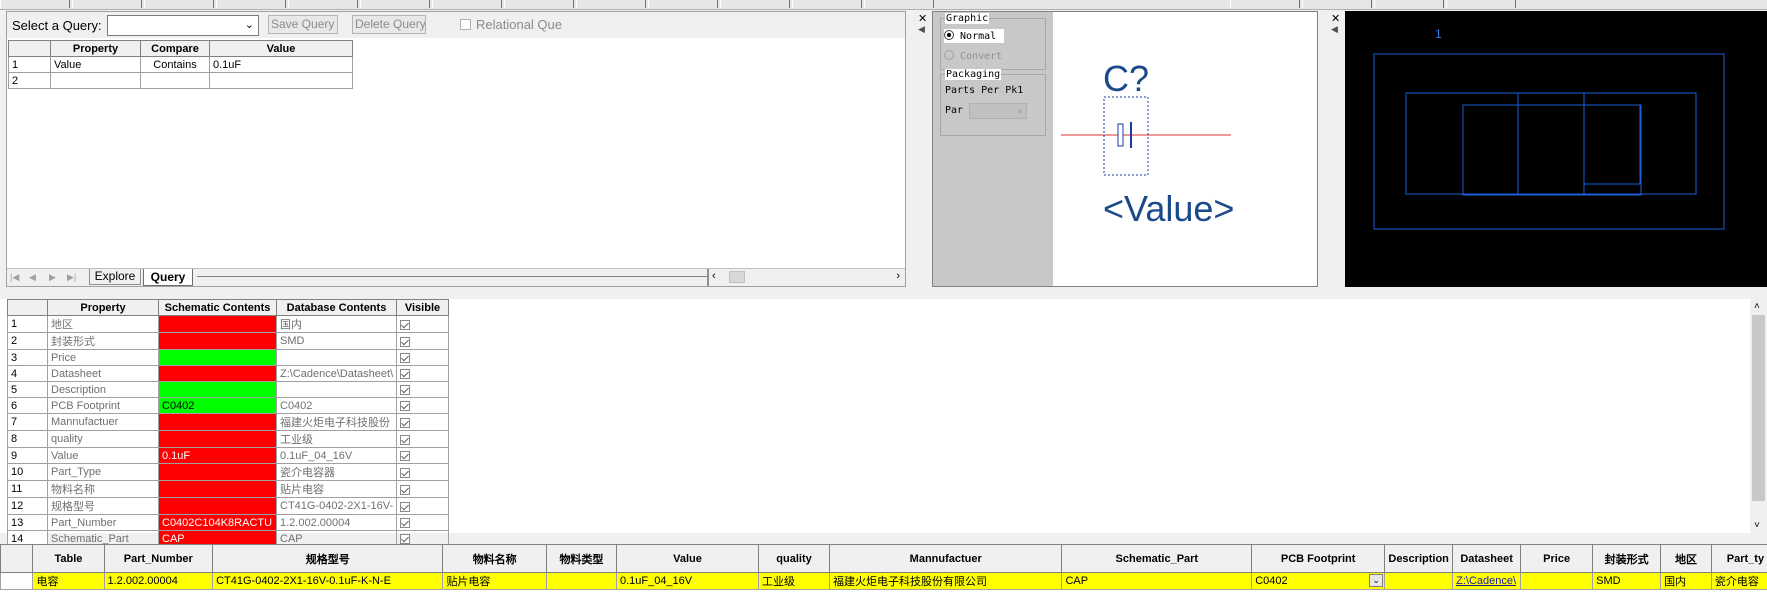  Describe the element at coordinates (336, 455) in the screenshot. I see `cell-database-contents: 0.1uF_04_16V` at that location.